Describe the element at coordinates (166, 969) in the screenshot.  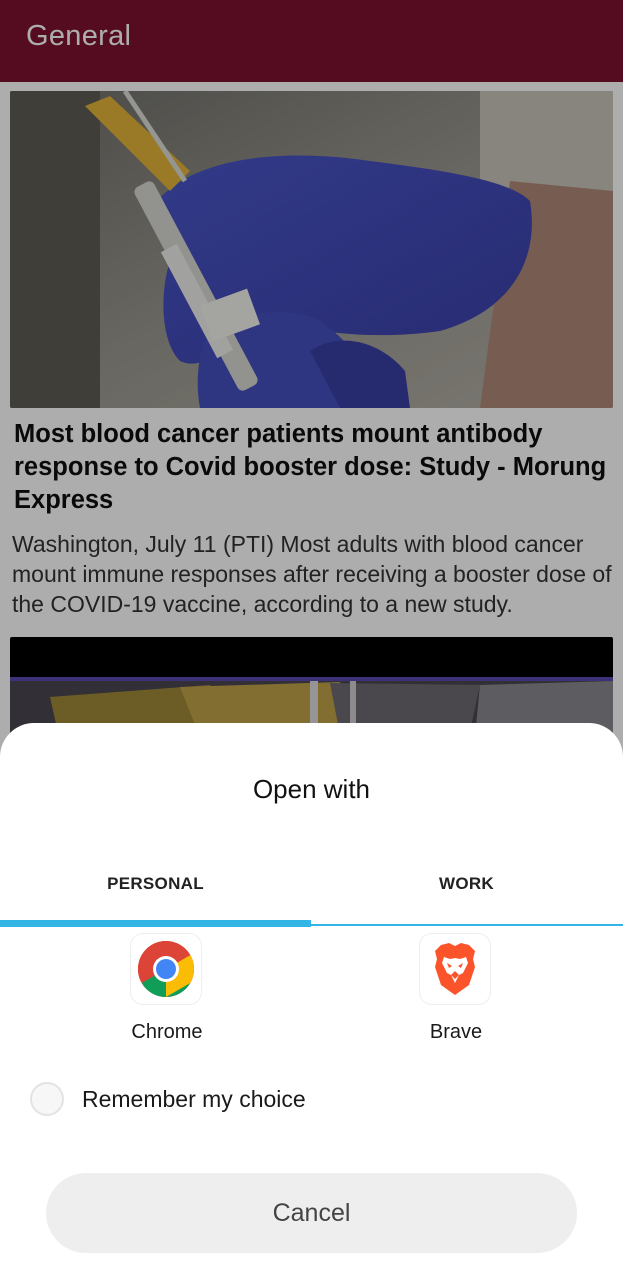
I see `chrome-icon` at that location.